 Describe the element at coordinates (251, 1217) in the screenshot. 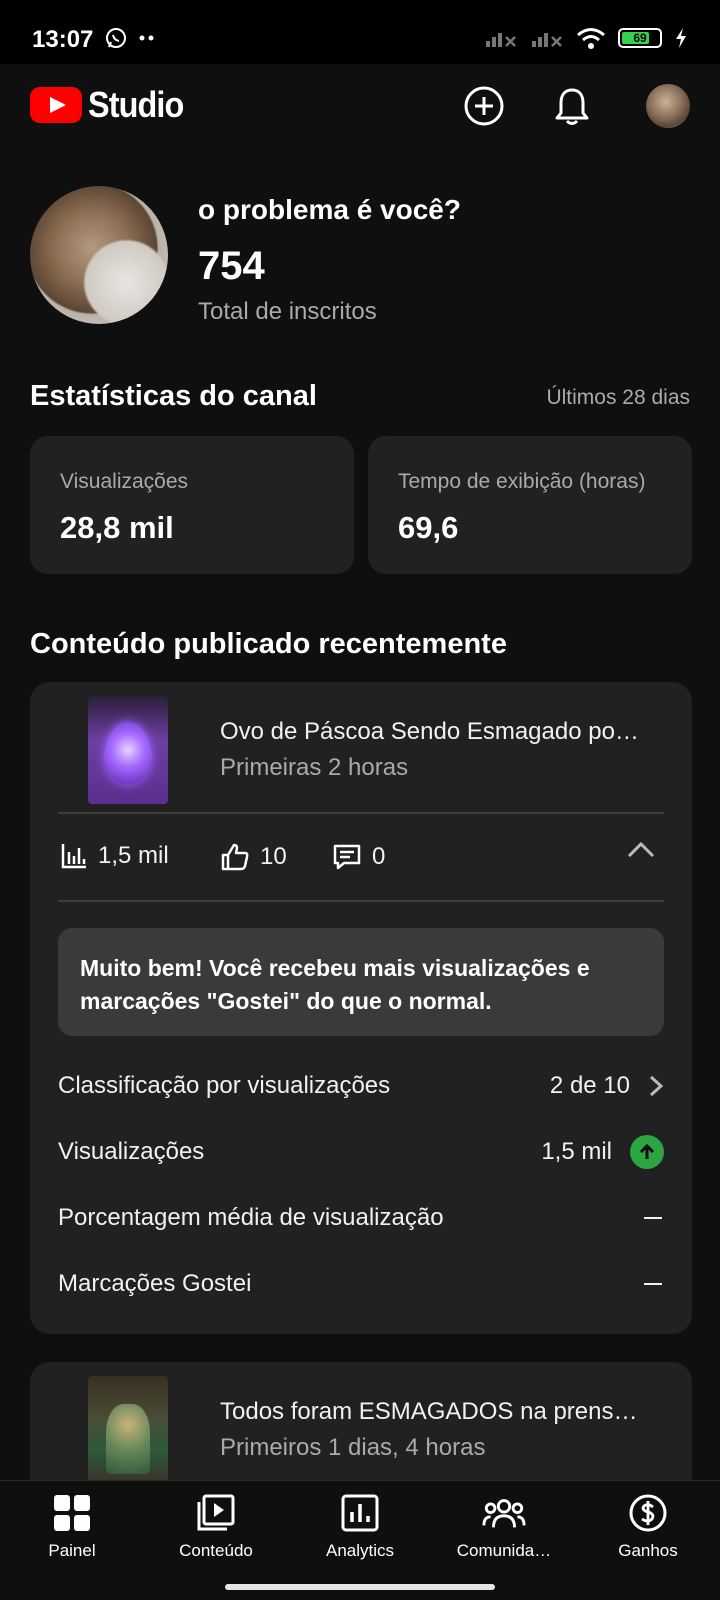

I see `row-label: Porcentagem média de visualização` at that location.